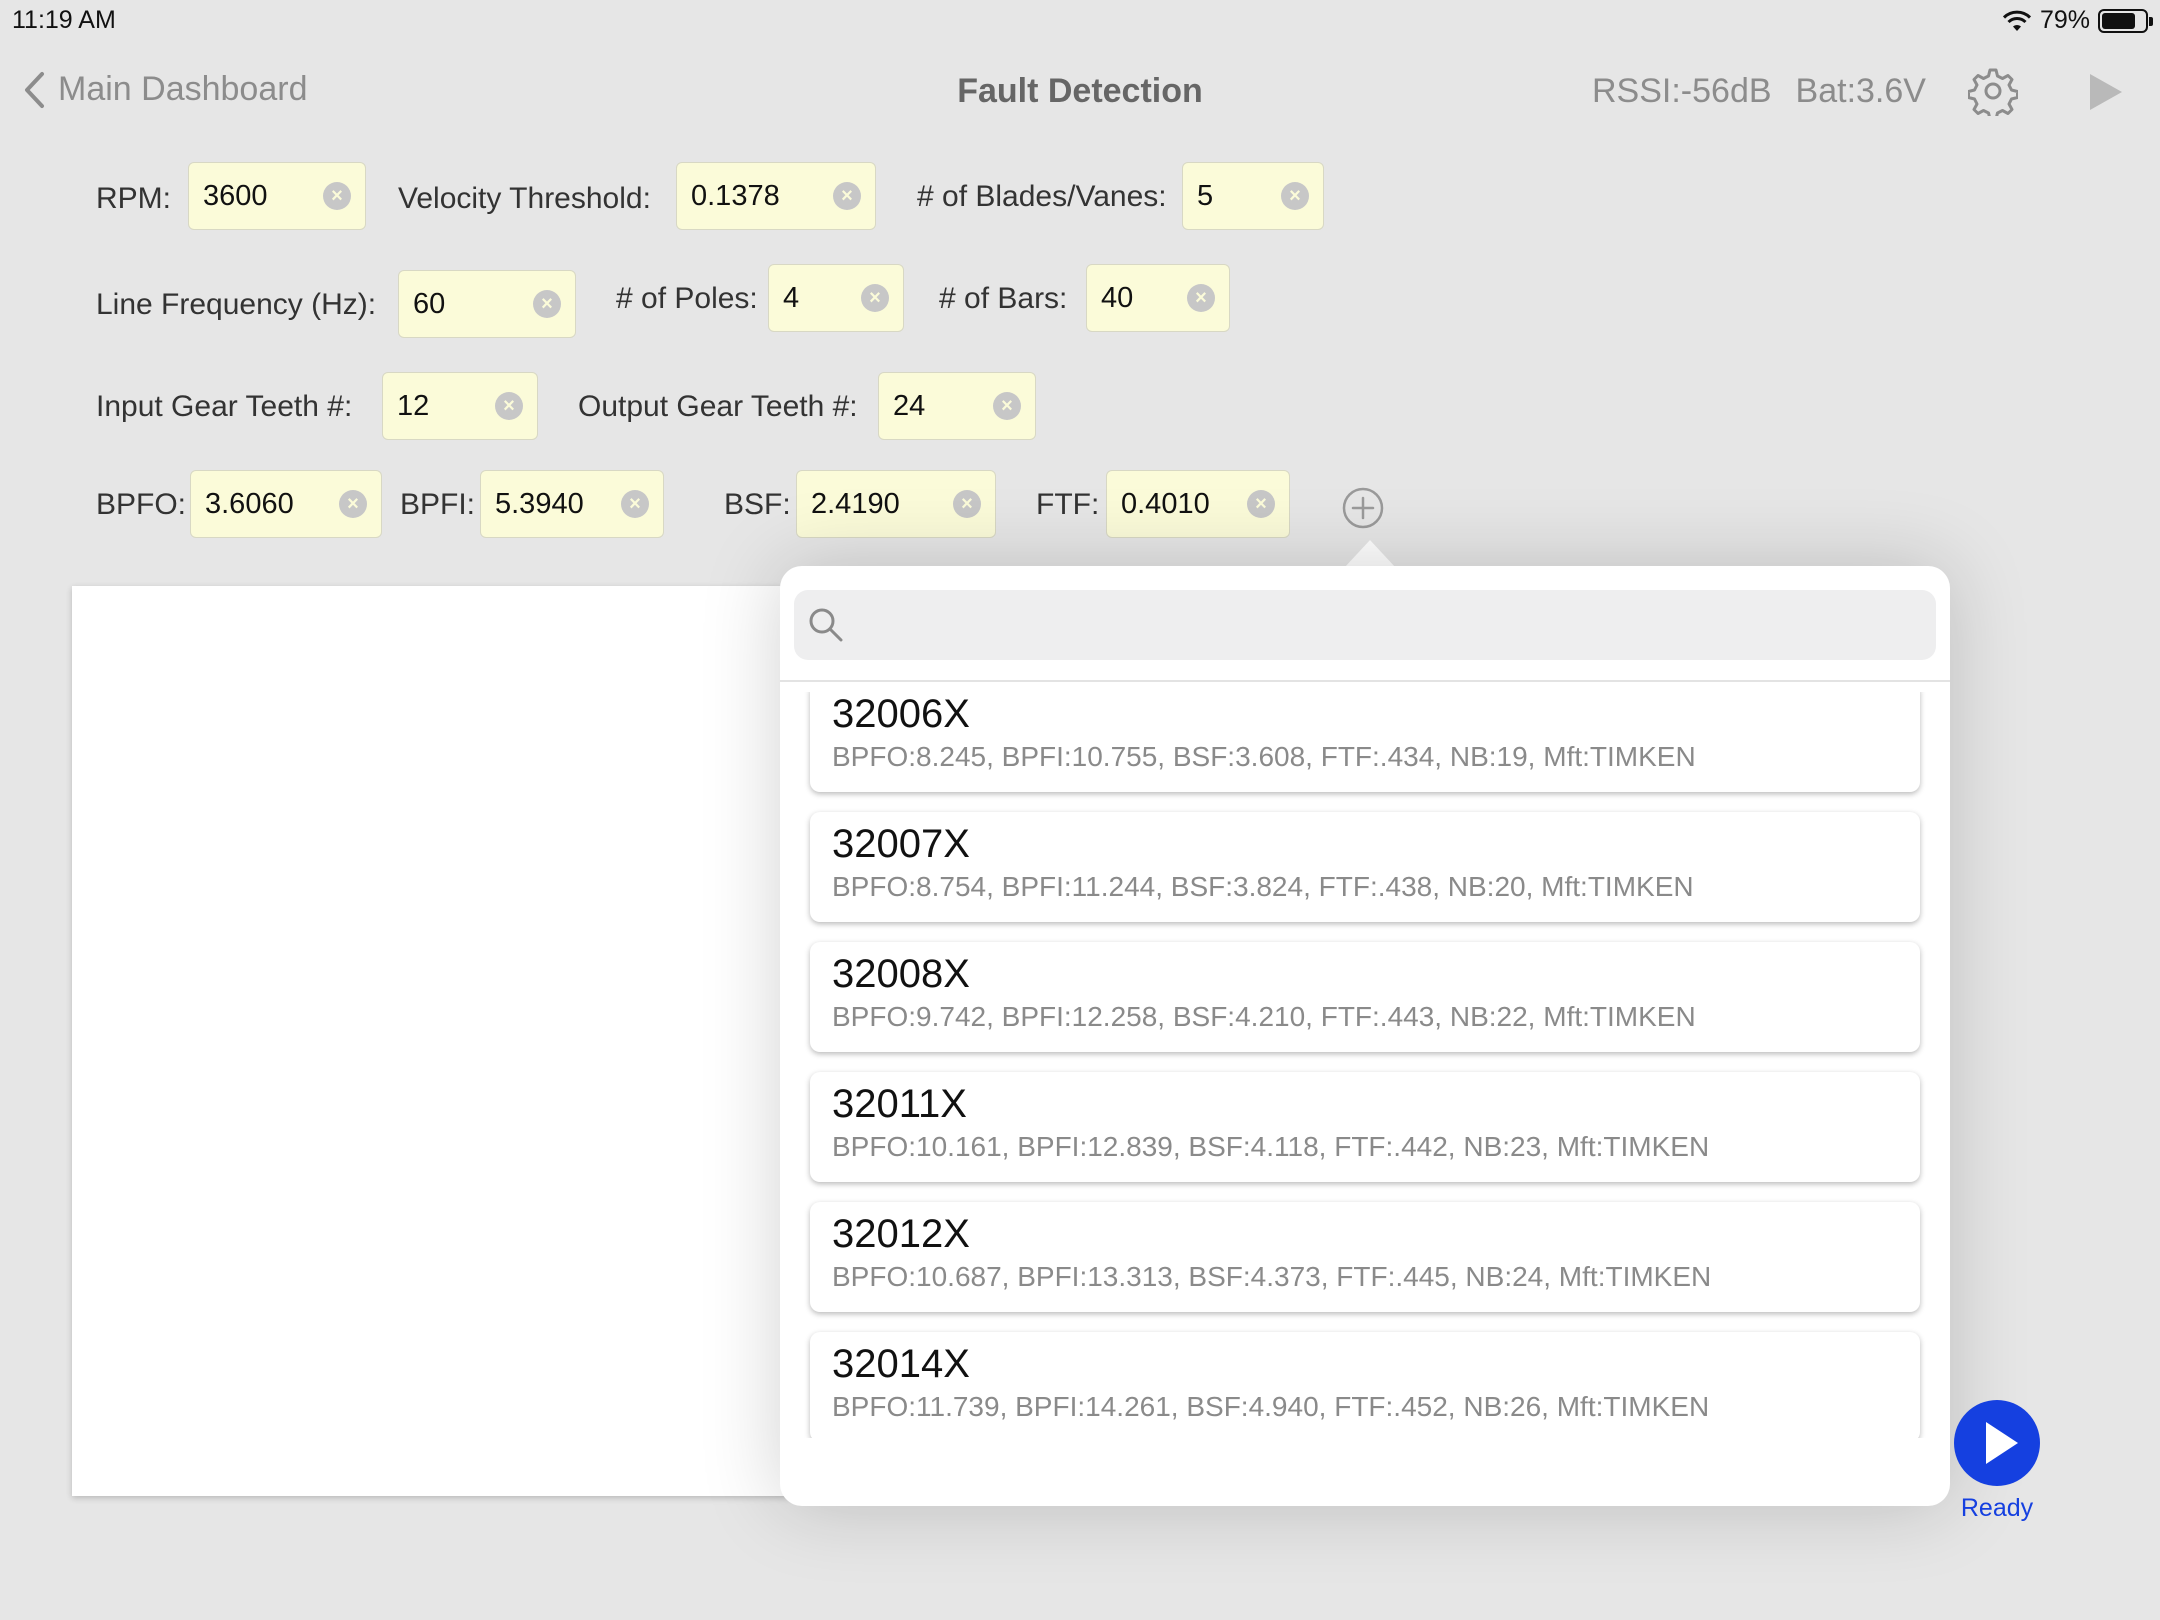  What do you see at coordinates (64, 20) in the screenshot?
I see `status-time: 11:19 AM` at bounding box center [64, 20].